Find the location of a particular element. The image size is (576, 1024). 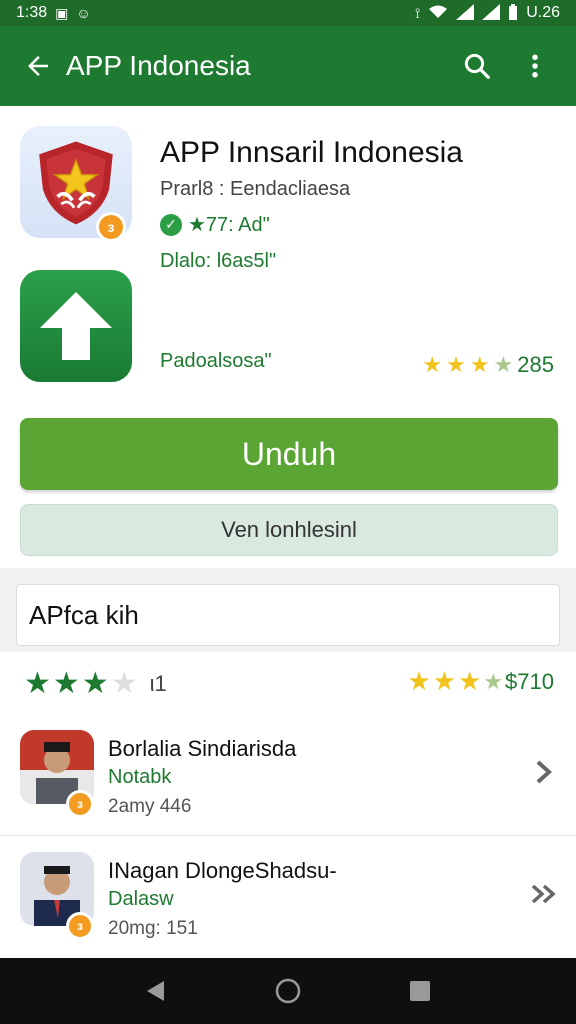

signal-2-icon is located at coordinates (491, 13).